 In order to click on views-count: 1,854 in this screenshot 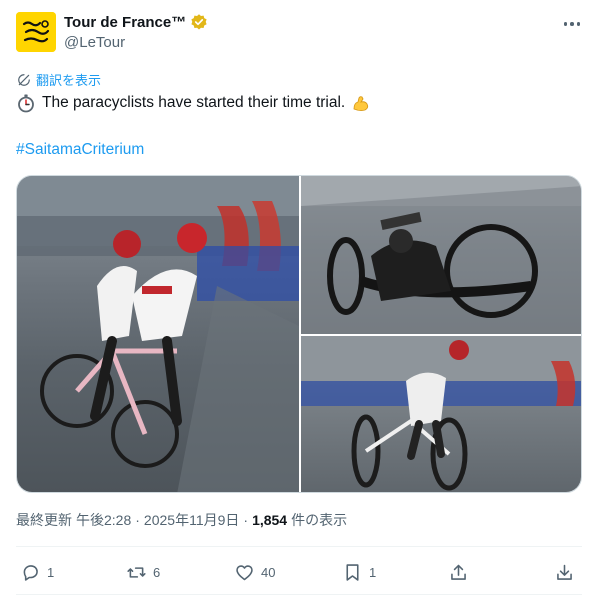, I will do `click(269, 520)`.